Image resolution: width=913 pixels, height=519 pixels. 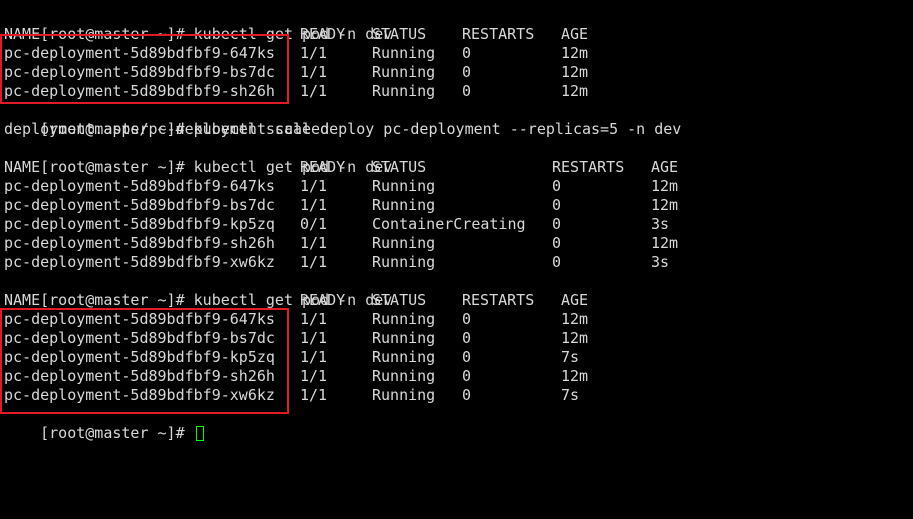 I want to click on highlight-box-scaled-pods, so click(x=144, y=361).